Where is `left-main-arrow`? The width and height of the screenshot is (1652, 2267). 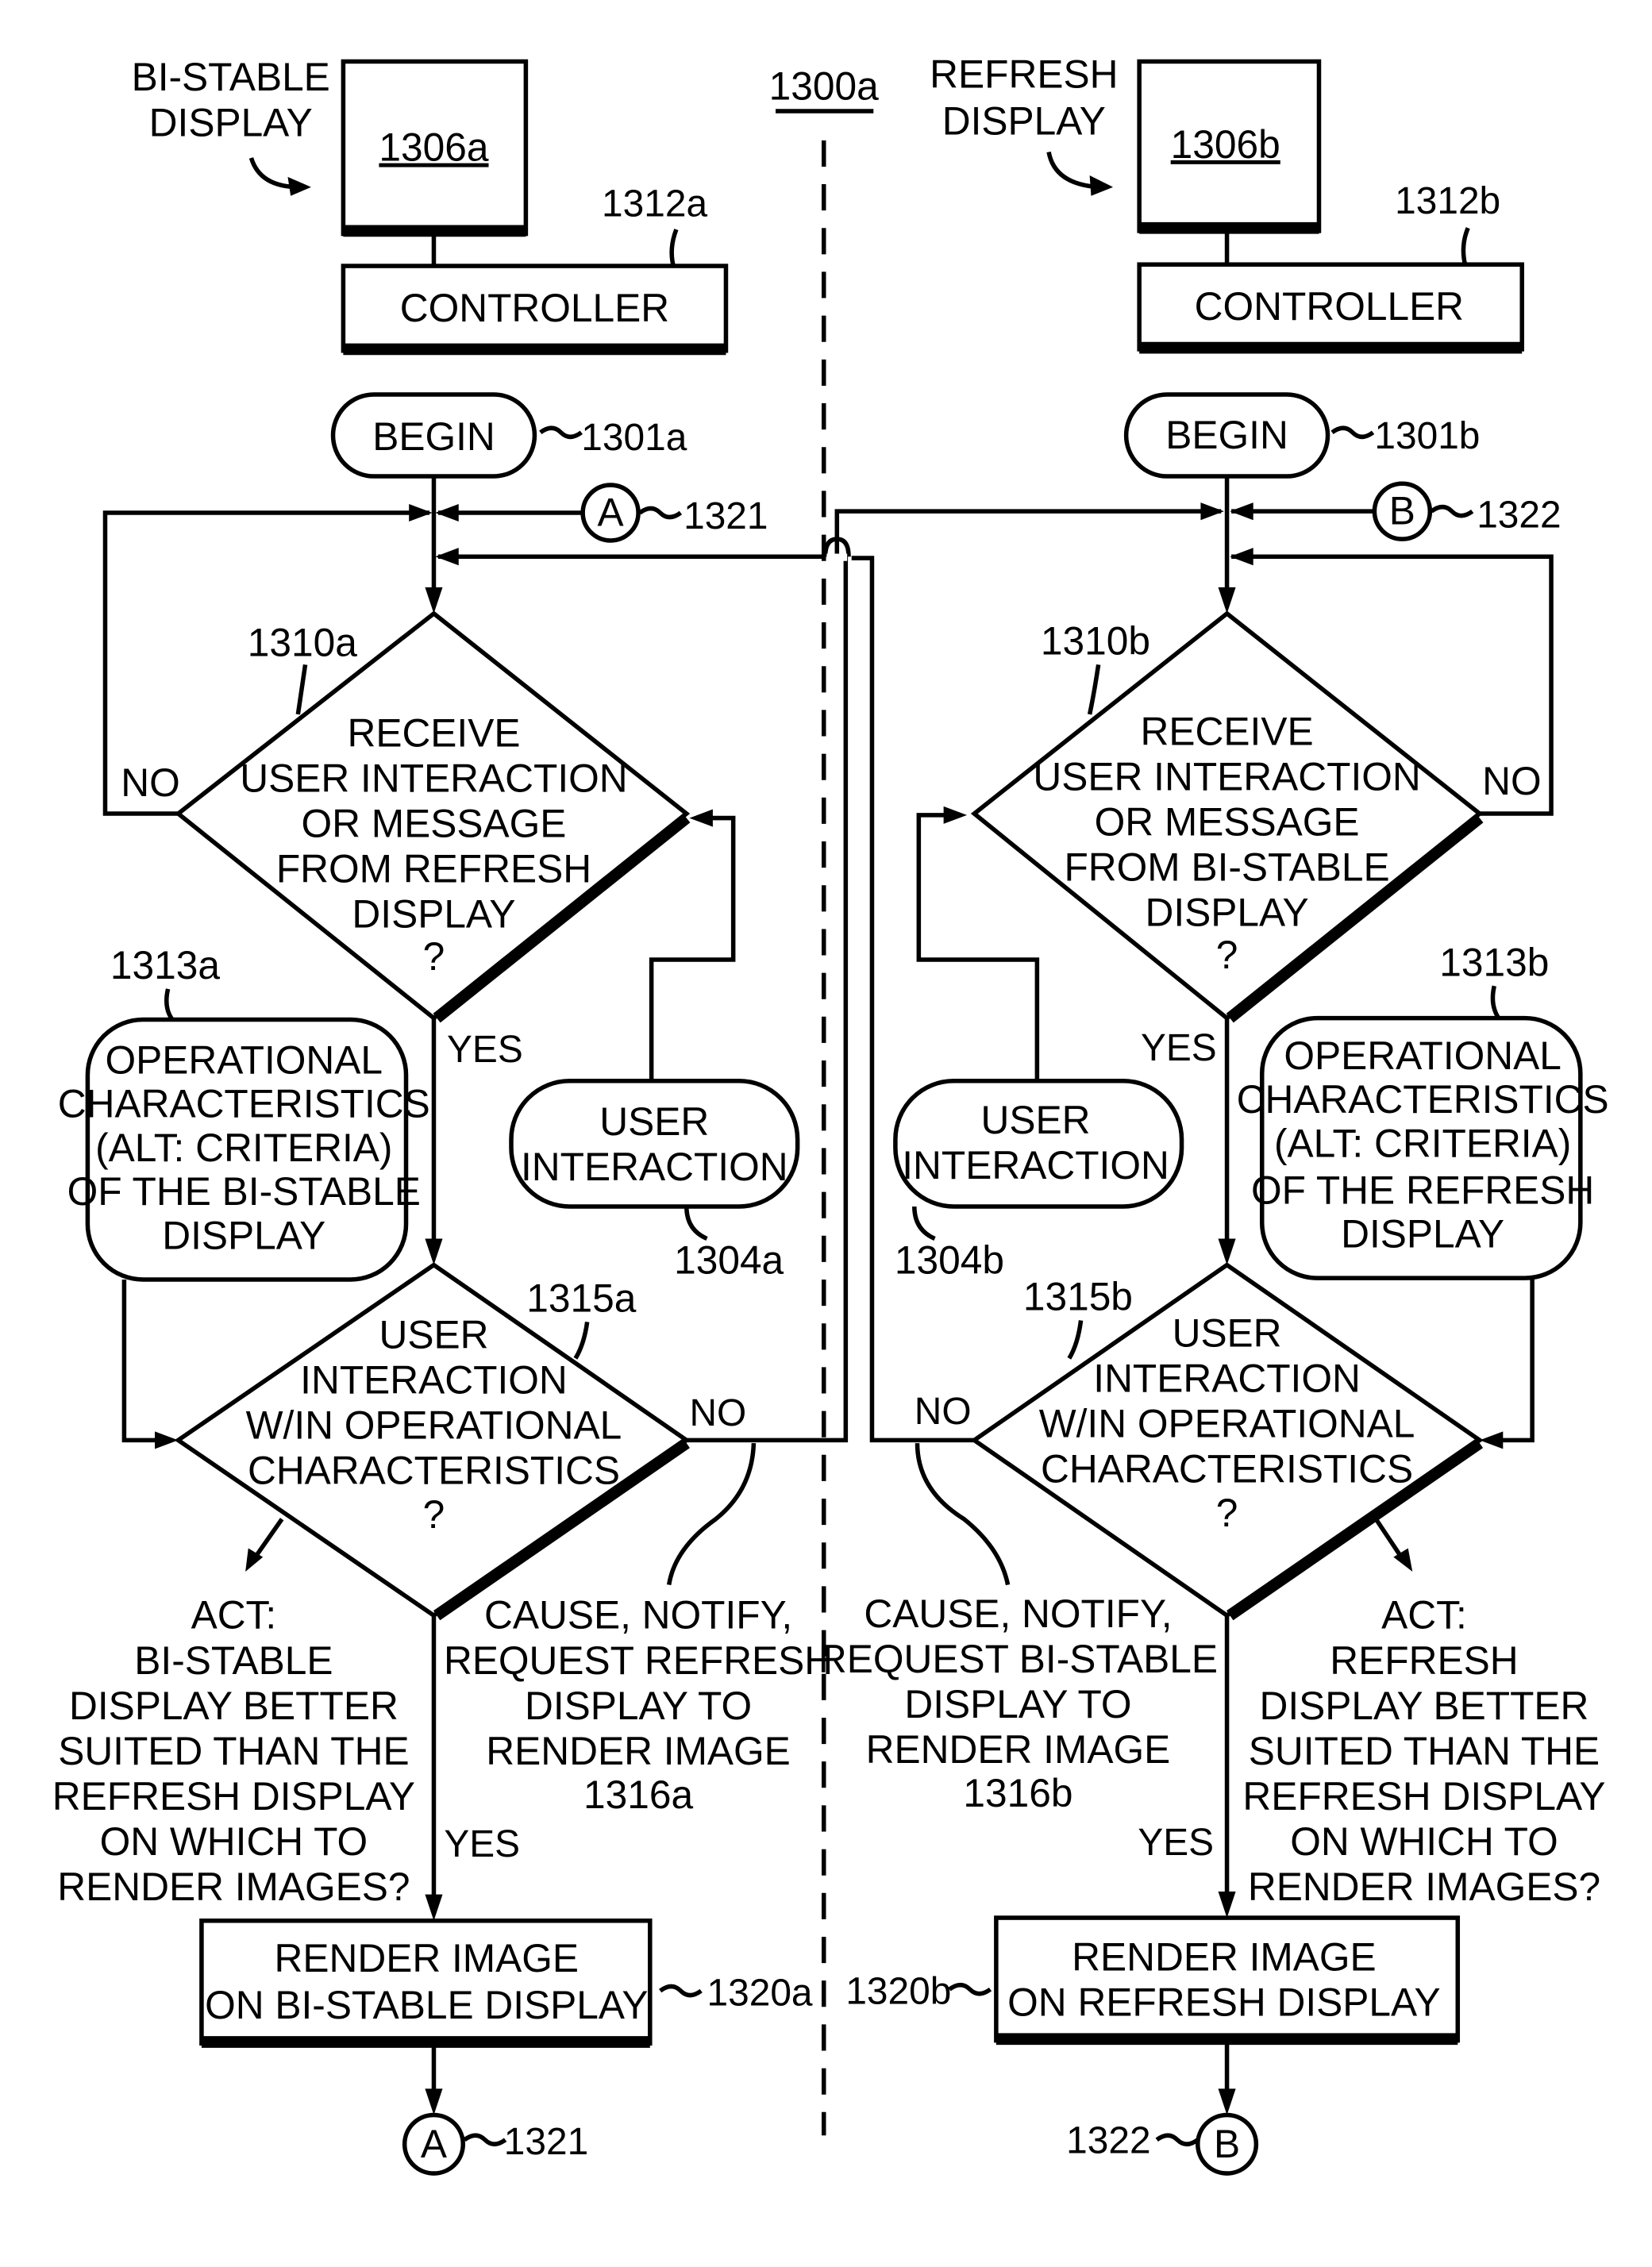
left-main-arrow is located at coordinates (434, 600).